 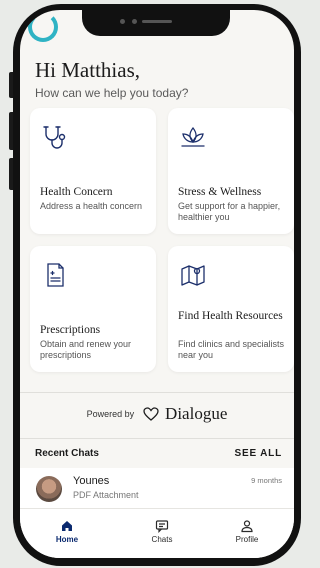 I want to click on greeting-title: Hi Matthias,, so click(x=87, y=70).